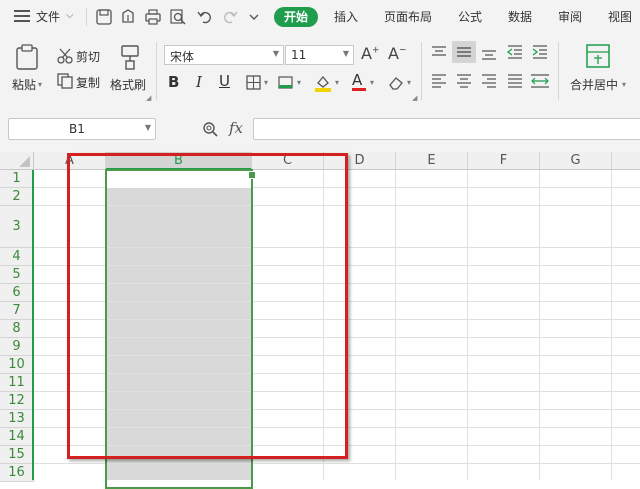  What do you see at coordinates (205, 18) in the screenshot?
I see `undo-icon` at bounding box center [205, 18].